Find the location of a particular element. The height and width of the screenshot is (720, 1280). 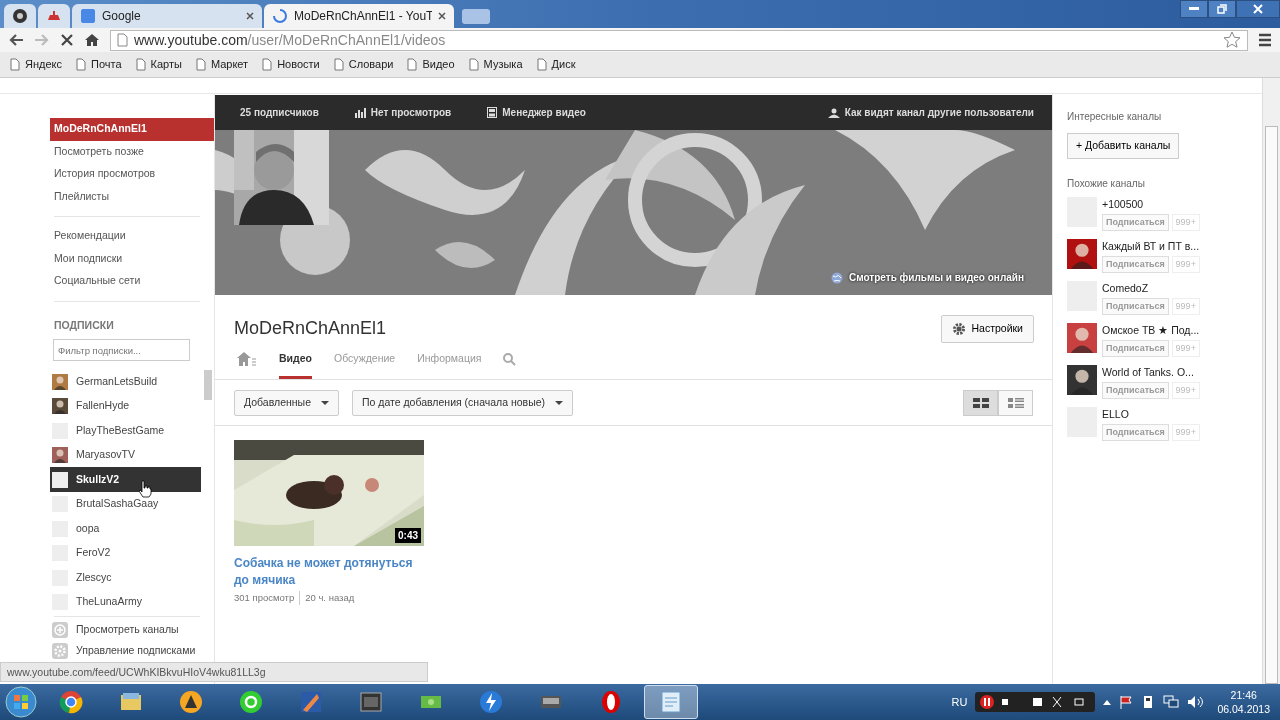

sidebar-item: Посмотреть позже is located at coordinates (132, 151).